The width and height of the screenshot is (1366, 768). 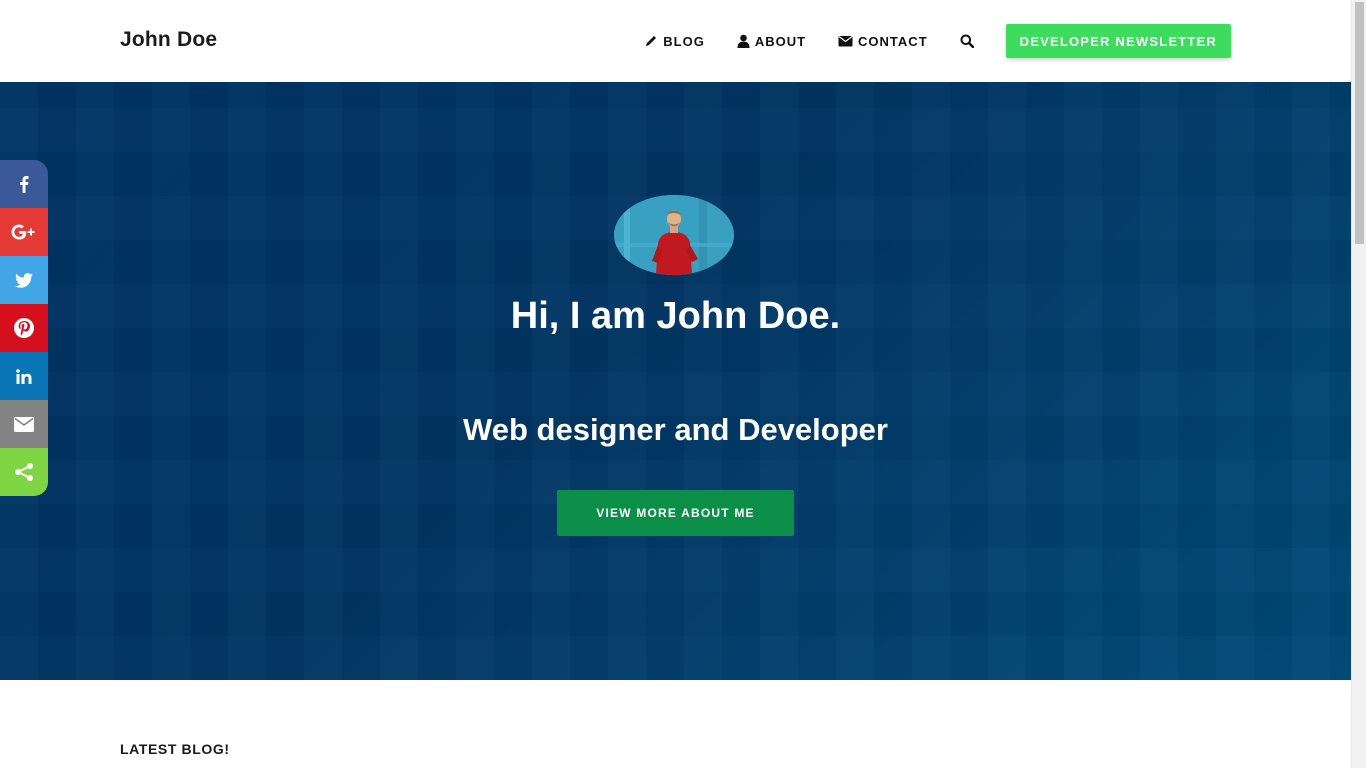 I want to click on latest-blog-heading: LATEST BLOG!, so click(x=175, y=749).